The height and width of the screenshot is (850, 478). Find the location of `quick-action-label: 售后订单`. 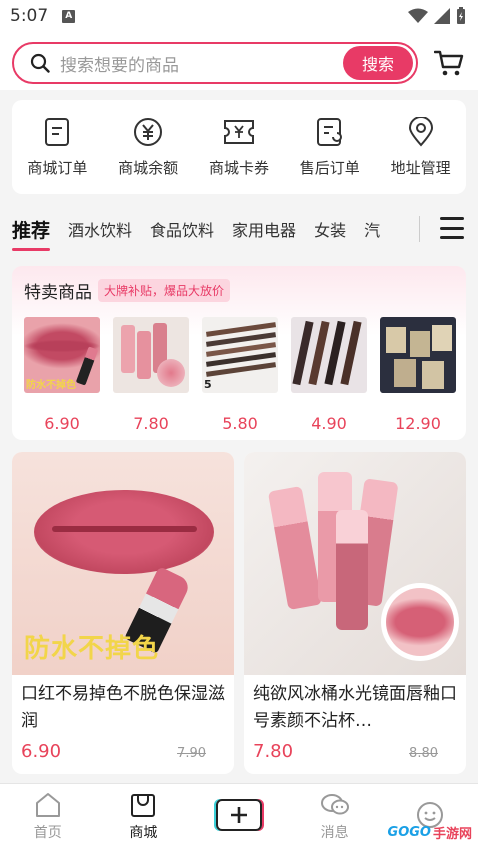

quick-action-label: 售后订单 is located at coordinates (329, 167).